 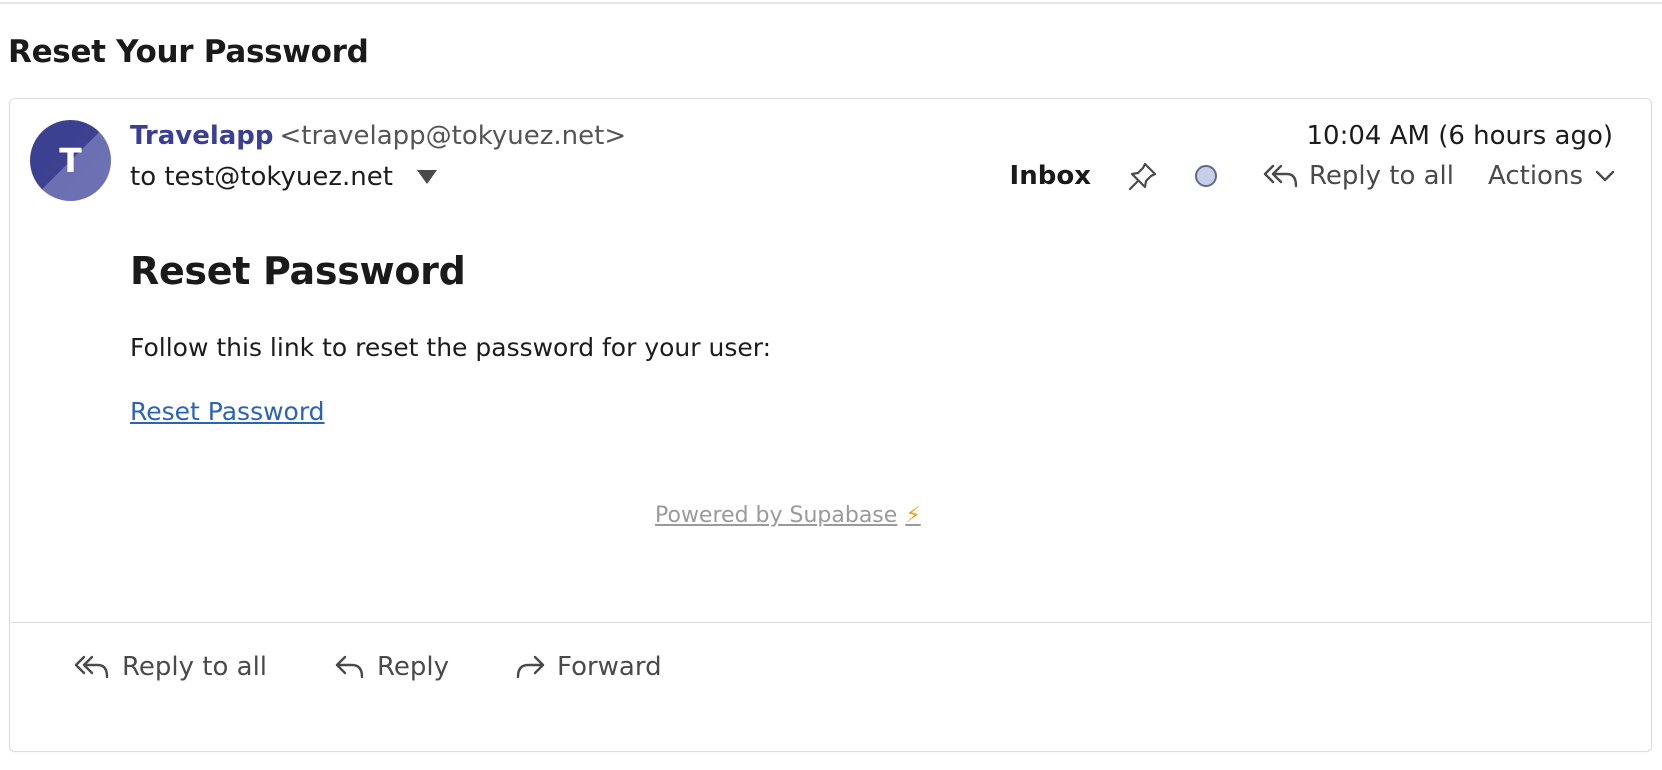 I want to click on powered-by-text: Powered by Supabase, so click(x=776, y=515).